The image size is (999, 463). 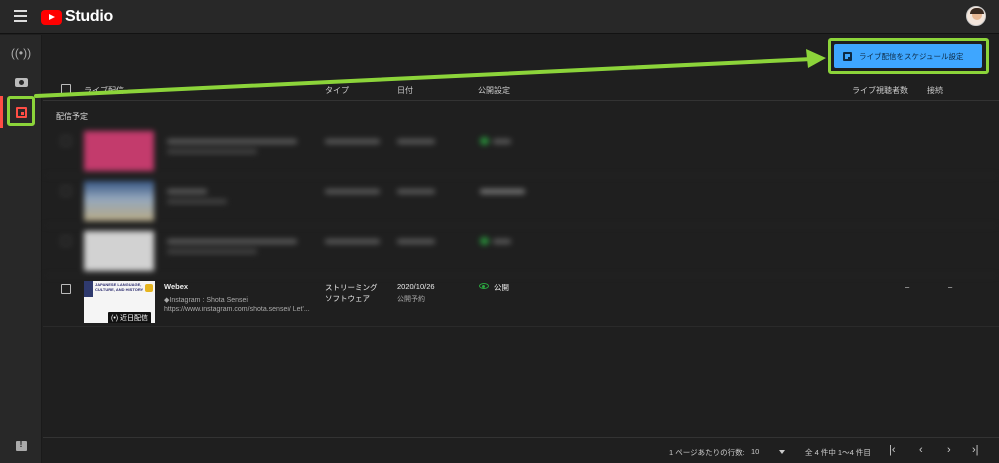 I want to click on upcoming-badge: (•) 近日配信, so click(x=130, y=317).